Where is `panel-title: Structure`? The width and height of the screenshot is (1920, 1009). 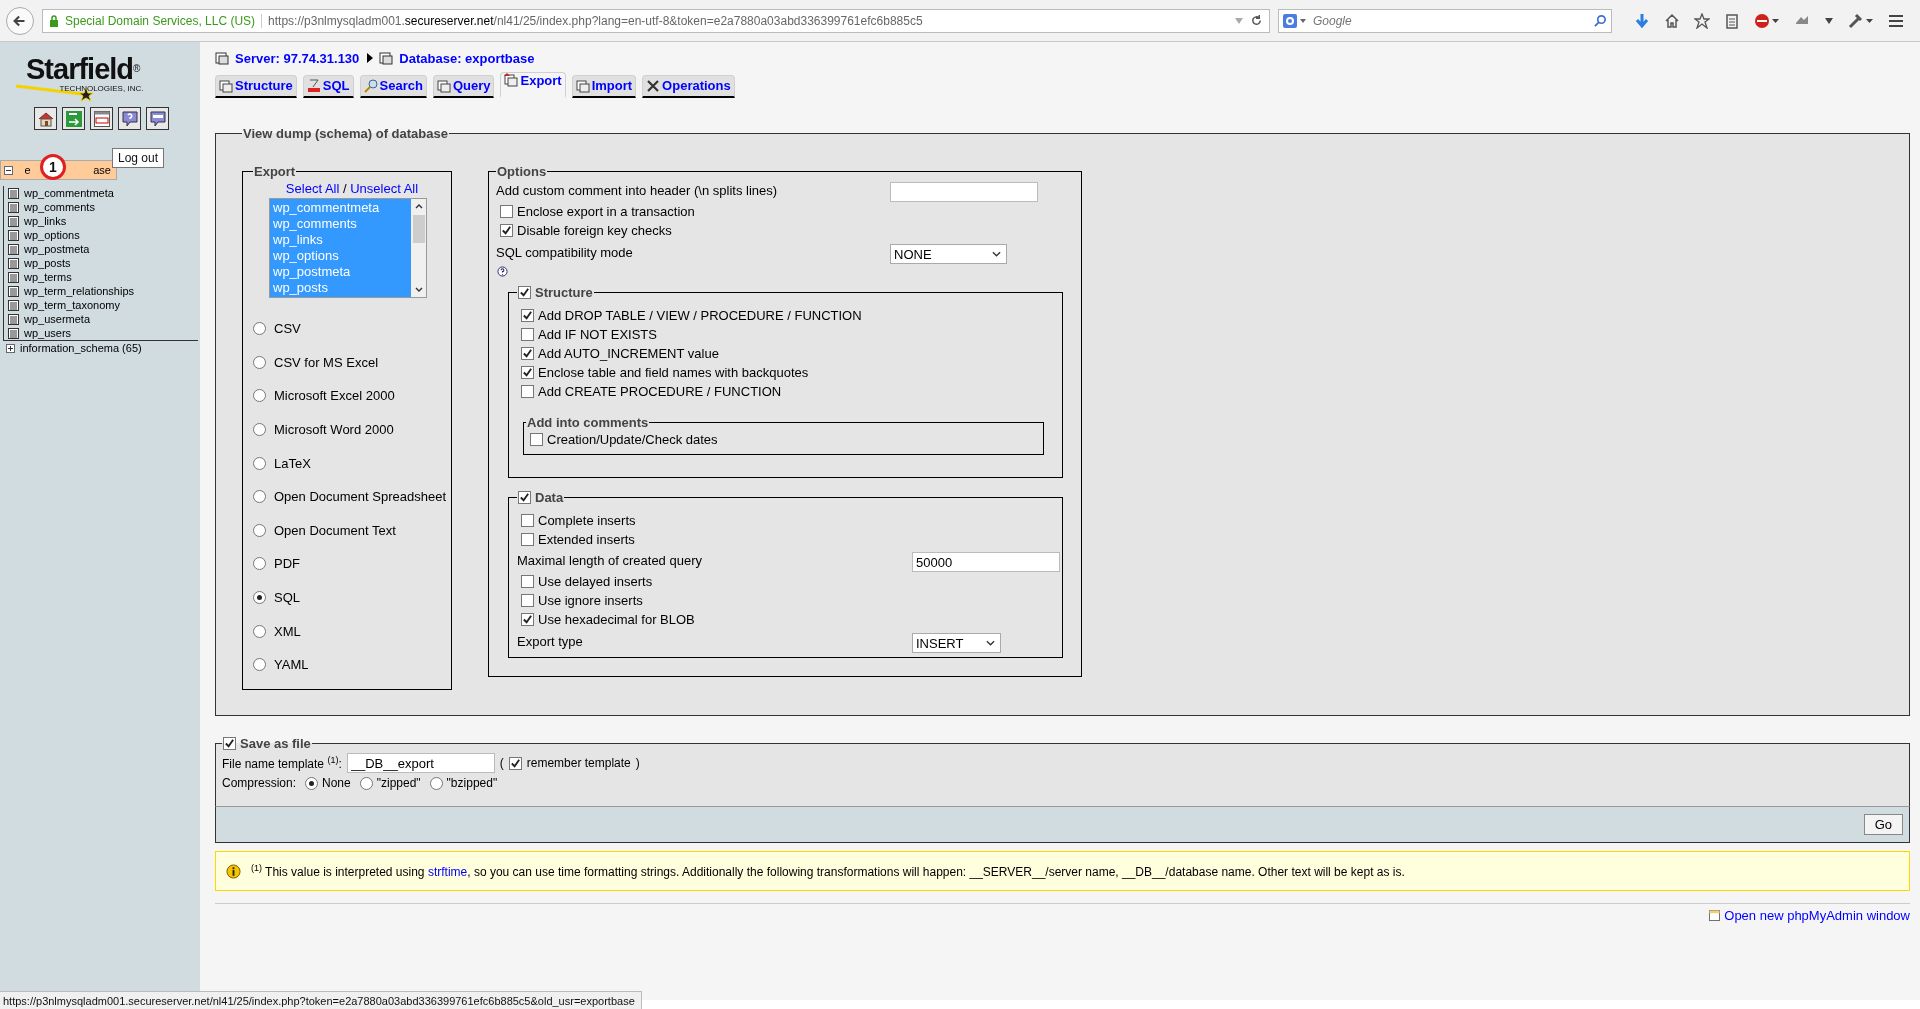 panel-title: Structure is located at coordinates (564, 292).